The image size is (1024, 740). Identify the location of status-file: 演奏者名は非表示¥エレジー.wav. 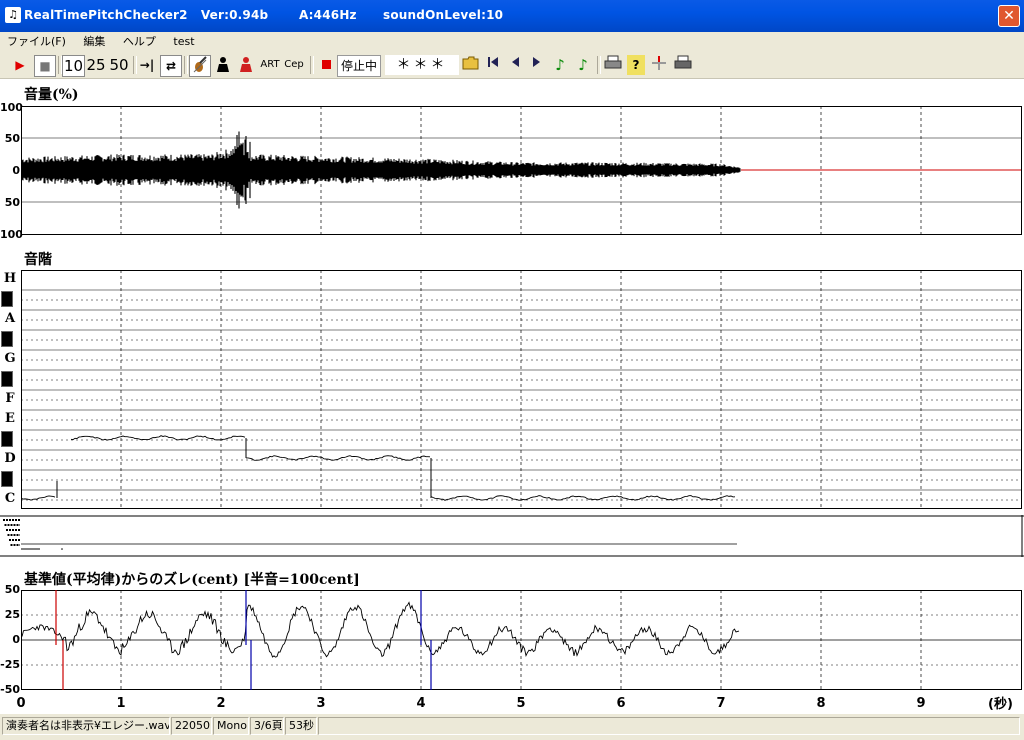
(86, 726).